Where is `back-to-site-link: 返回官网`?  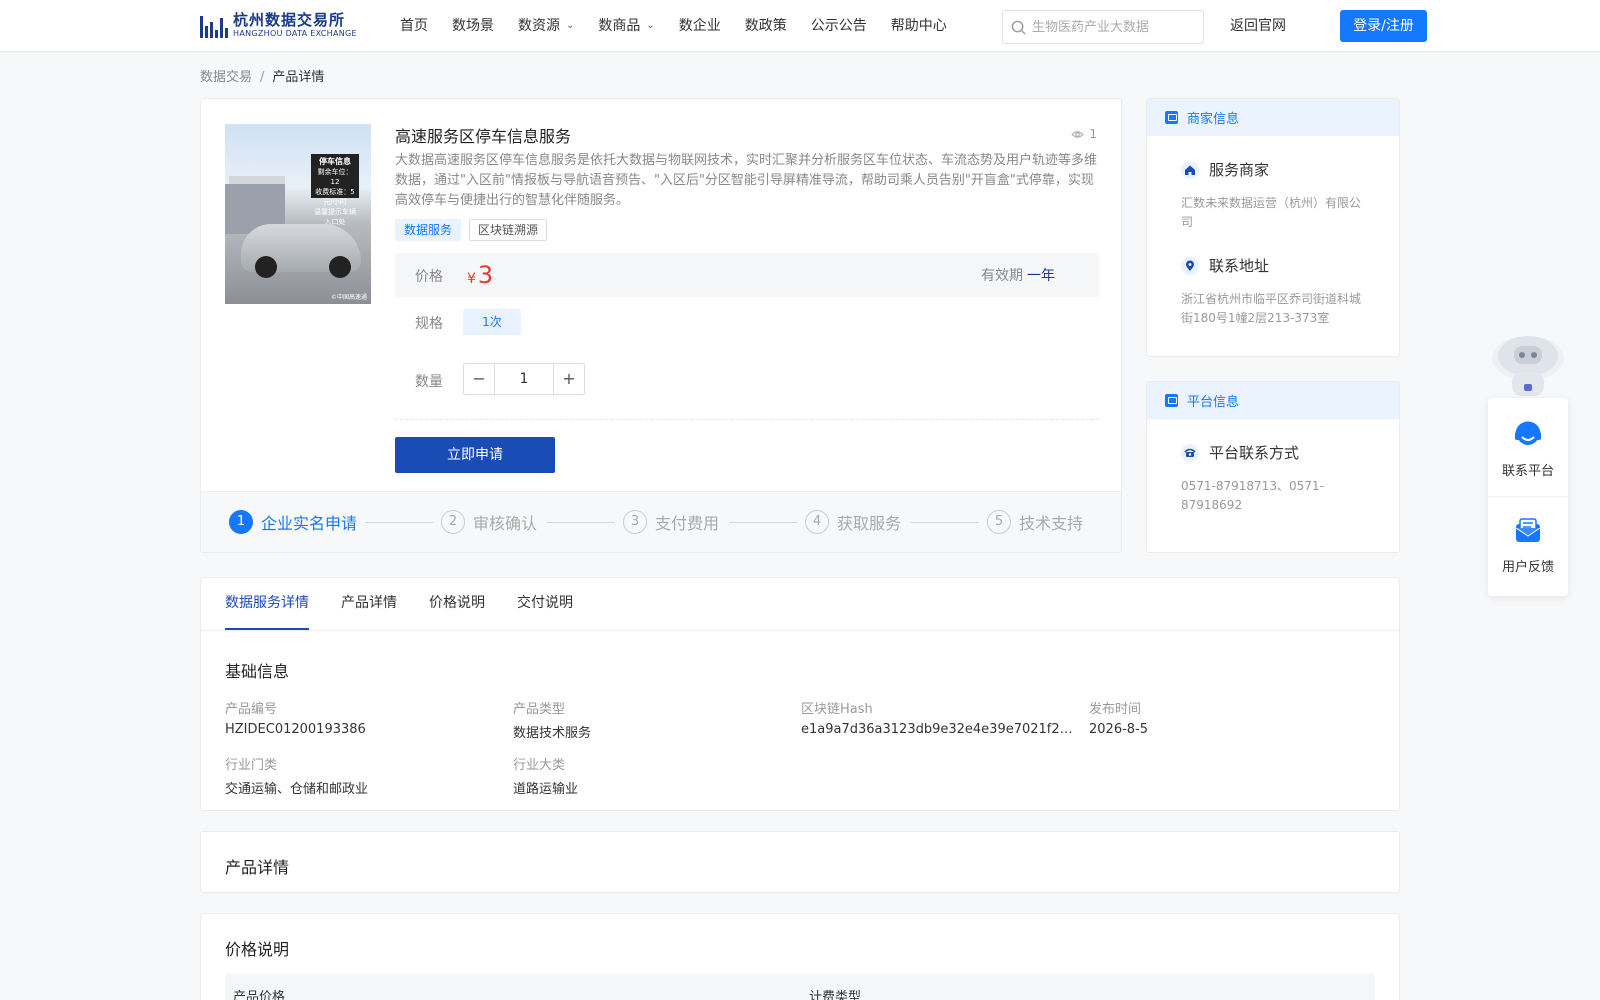 back-to-site-link: 返回官网 is located at coordinates (1258, 26).